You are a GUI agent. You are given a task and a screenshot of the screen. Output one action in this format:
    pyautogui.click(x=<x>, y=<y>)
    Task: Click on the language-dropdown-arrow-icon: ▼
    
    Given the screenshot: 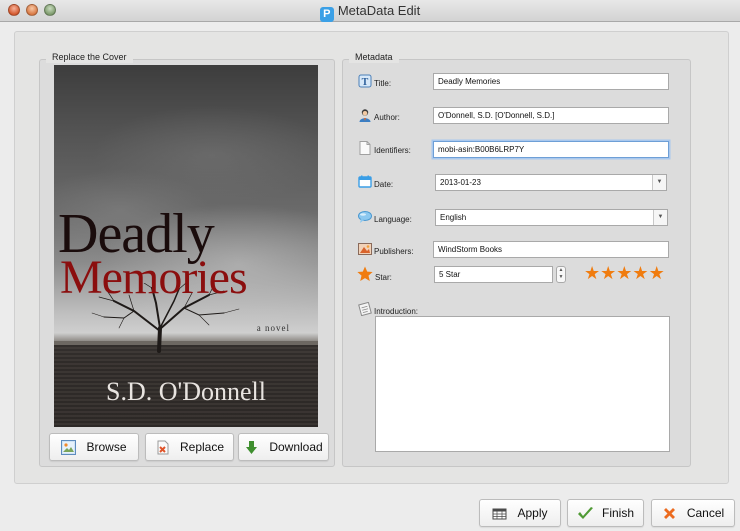 What is the action you would take?
    pyautogui.click(x=660, y=217)
    